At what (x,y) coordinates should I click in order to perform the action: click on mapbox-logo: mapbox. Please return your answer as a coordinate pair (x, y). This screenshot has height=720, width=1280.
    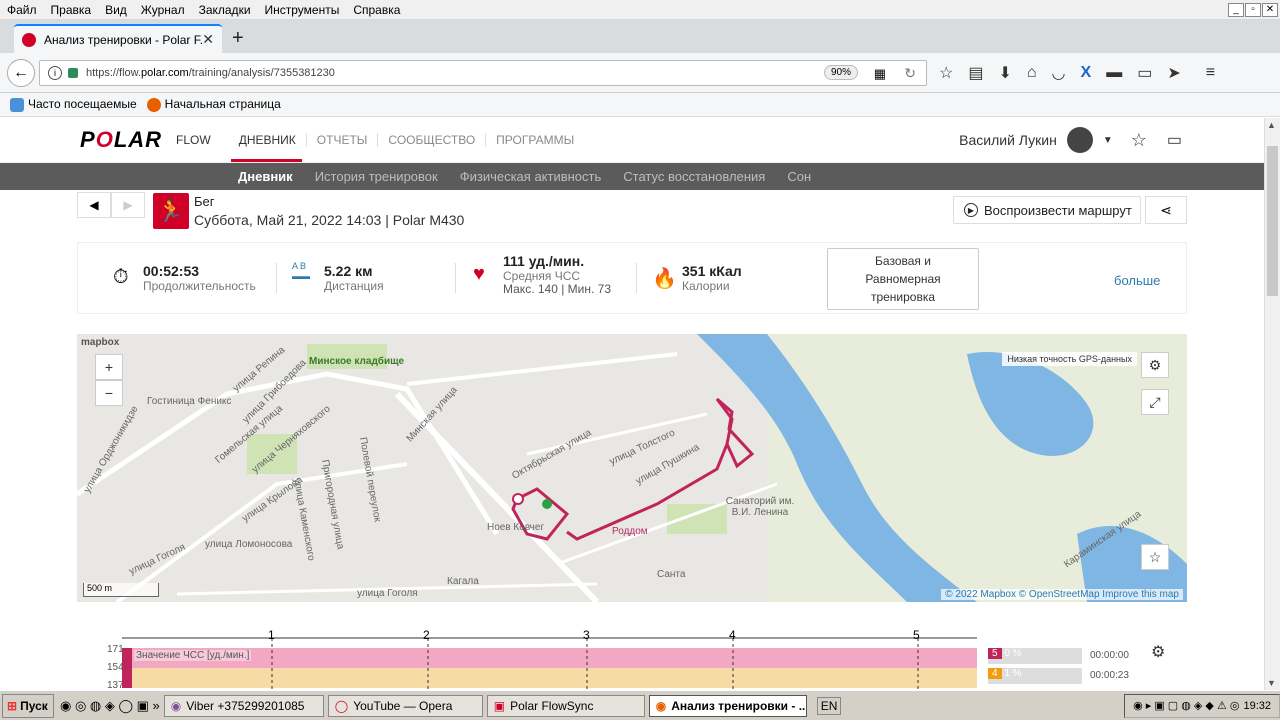
    Looking at the image, I should click on (100, 342).